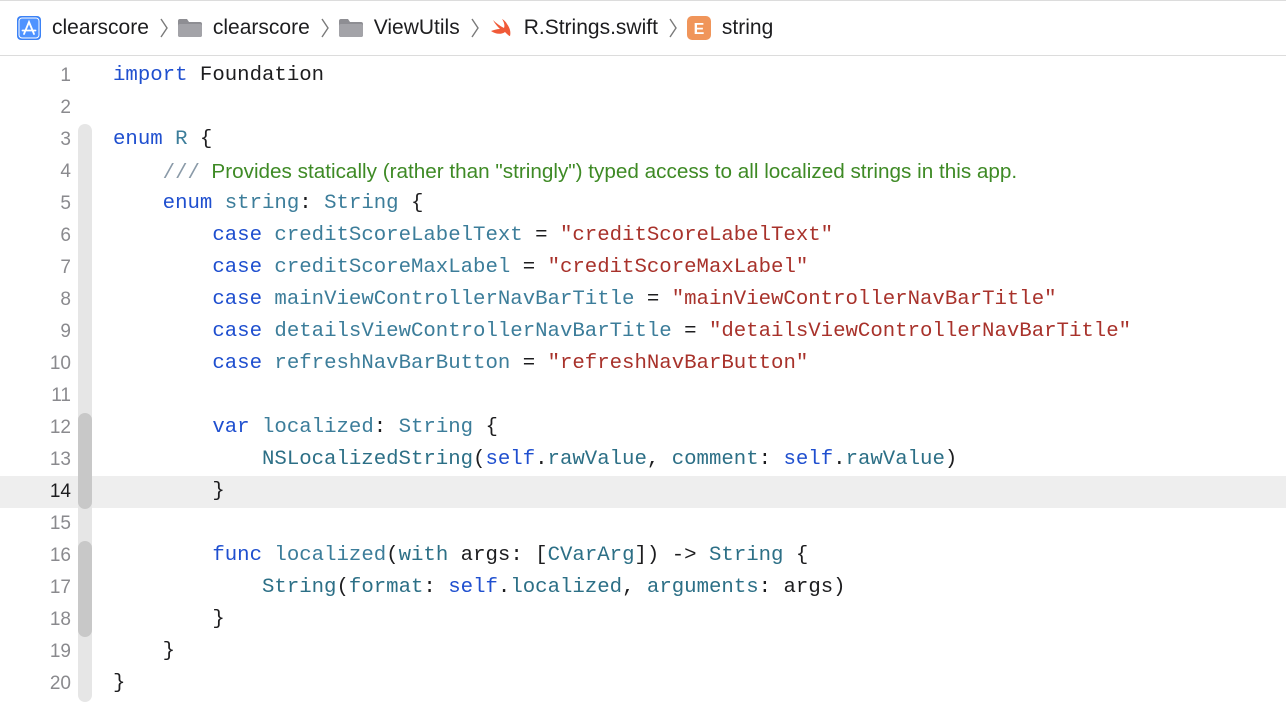 Image resolution: width=1286 pixels, height=704 pixels. I want to click on line-number: 1, so click(65, 75).